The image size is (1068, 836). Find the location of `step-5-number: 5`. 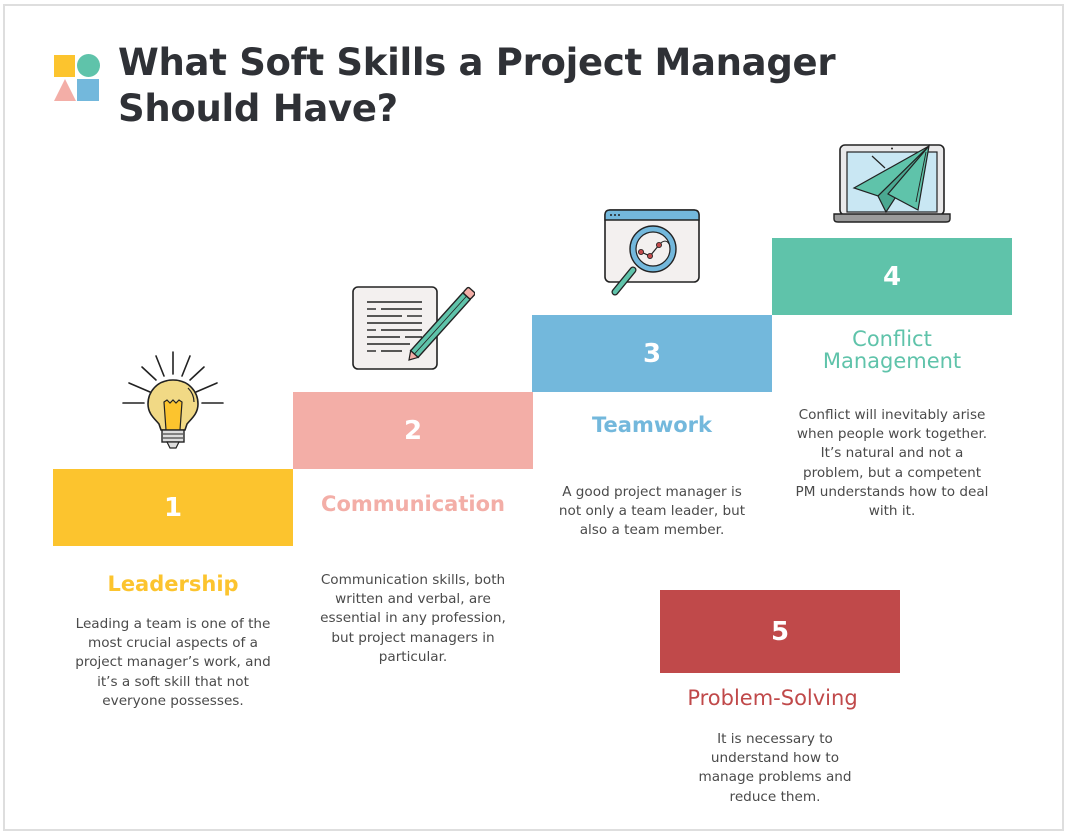

step-5-number: 5 is located at coordinates (780, 631).